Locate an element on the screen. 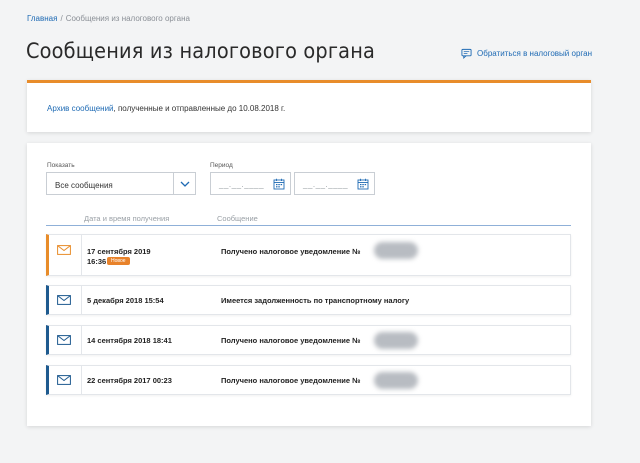 This screenshot has height=463, width=640. message-date: 17 сентября 2019 is located at coordinates (119, 251).